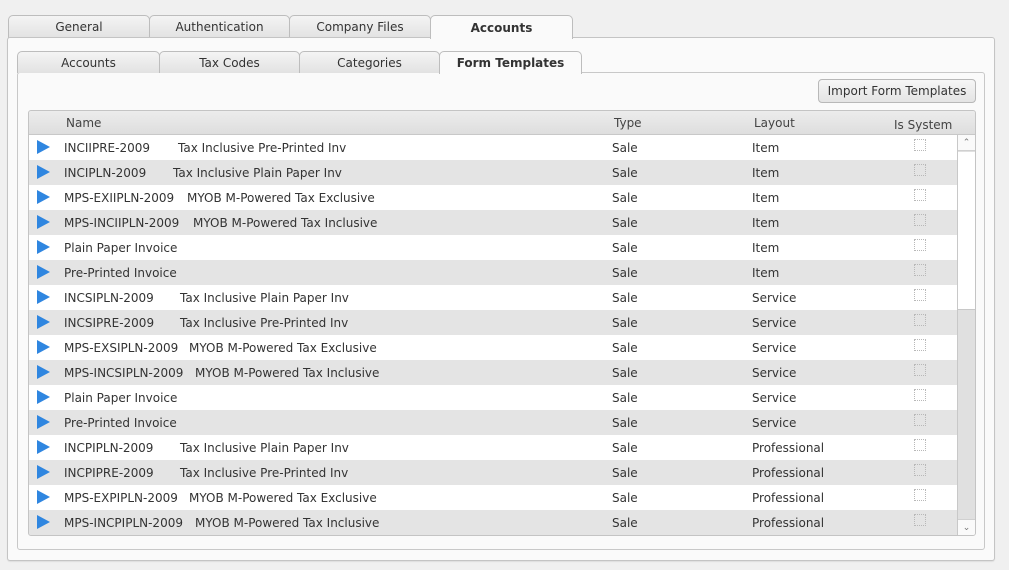 The image size is (1009, 570). I want to click on column-header-layout: Layout, so click(774, 123).